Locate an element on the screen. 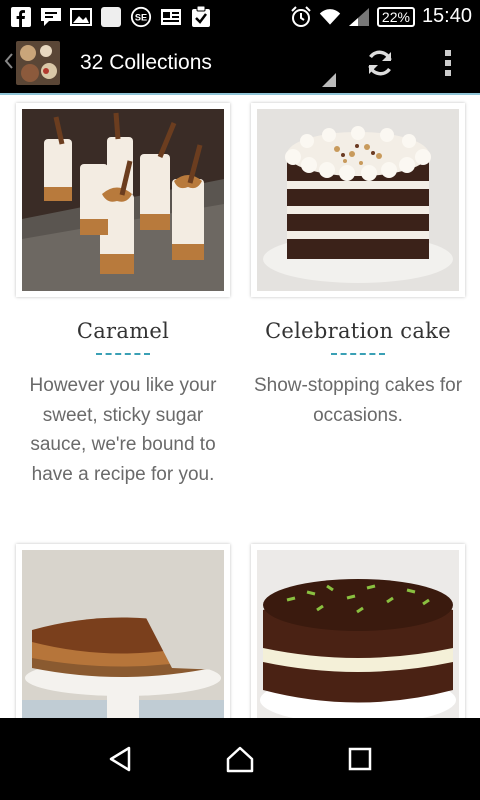  overflow-menu-icon is located at coordinates (448, 63).